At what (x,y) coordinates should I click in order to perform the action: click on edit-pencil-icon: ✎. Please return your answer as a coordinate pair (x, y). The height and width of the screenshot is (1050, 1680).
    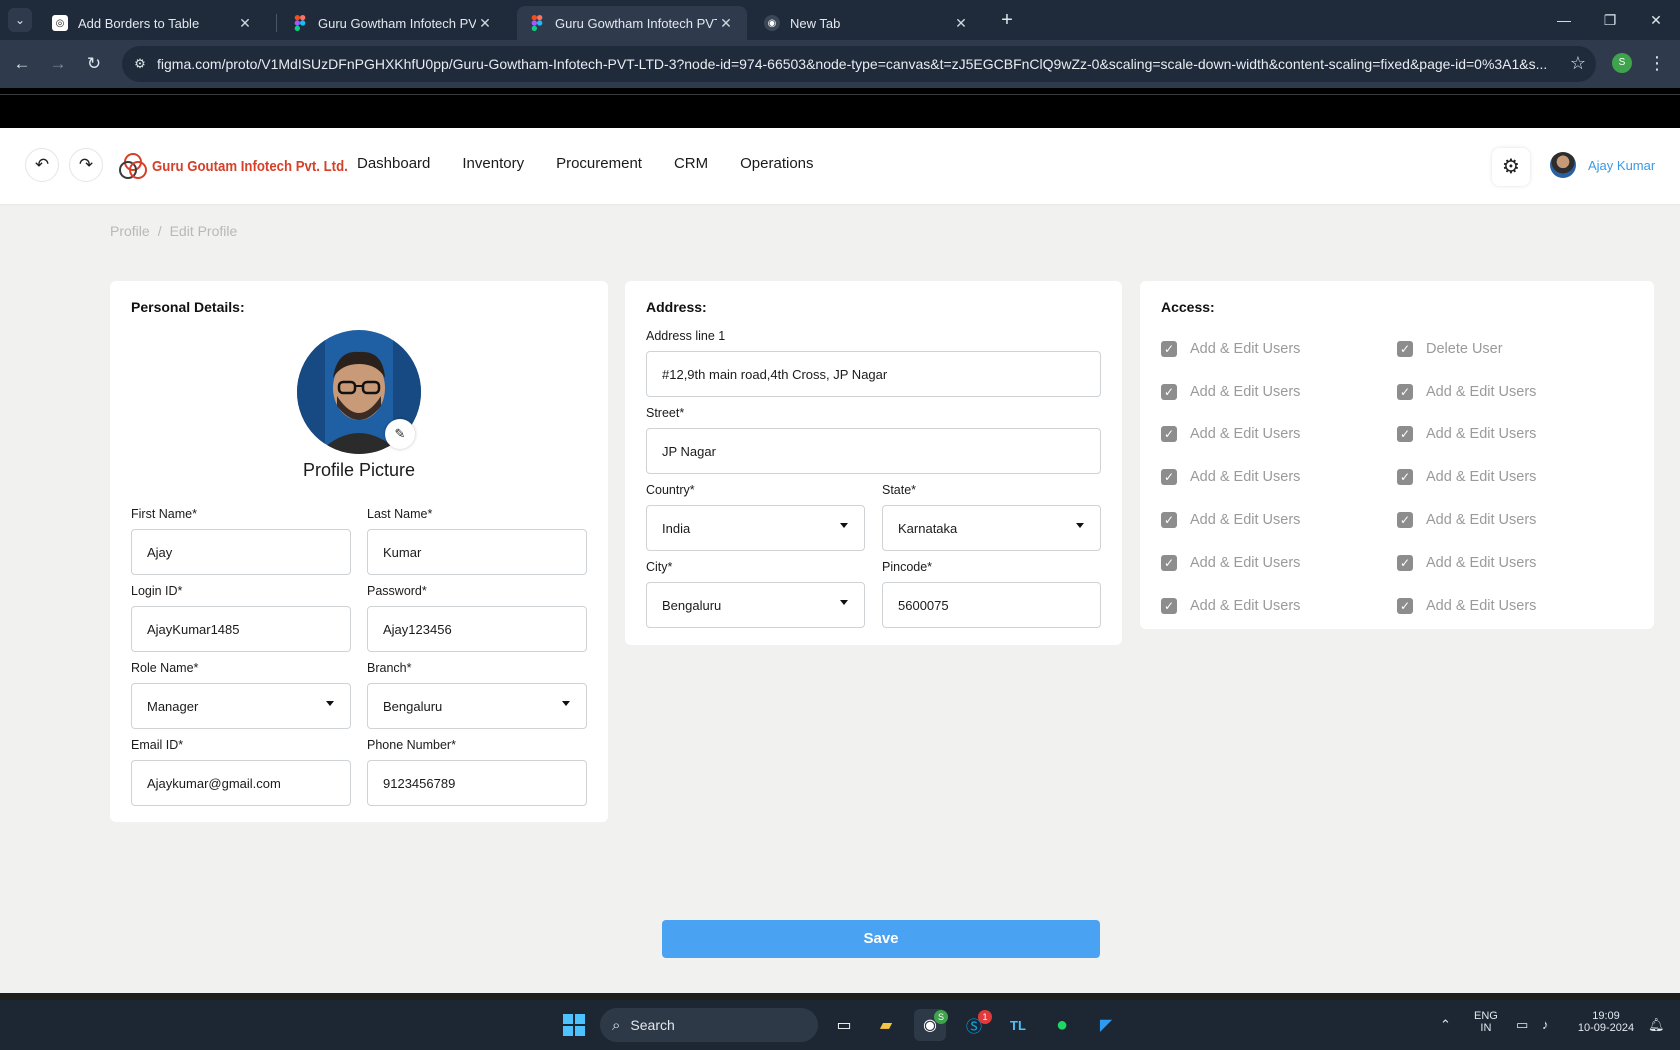
    Looking at the image, I should click on (400, 434).